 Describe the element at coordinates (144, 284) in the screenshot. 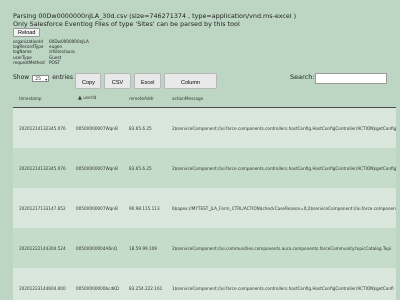

I see `cell-remoteaddr: 83.254.222.161` at that location.